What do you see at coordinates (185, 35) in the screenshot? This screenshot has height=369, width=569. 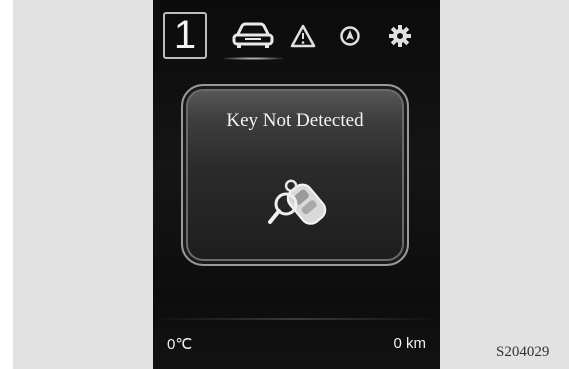 I see `gear-indicator: 1` at bounding box center [185, 35].